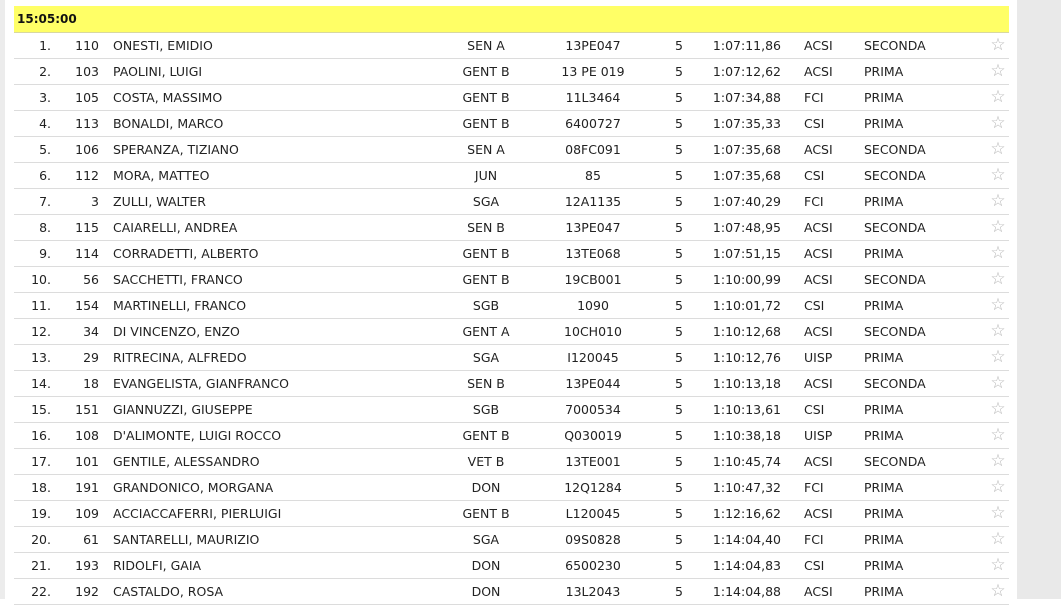  Describe the element at coordinates (593, 539) in the screenshot. I see `license-code: 09S0828` at that location.